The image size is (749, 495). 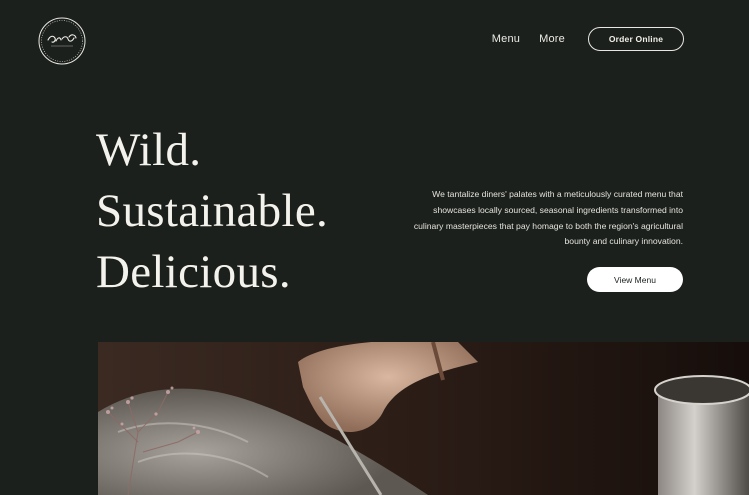 I want to click on restaurant-logo-icon, so click(x=62, y=41).